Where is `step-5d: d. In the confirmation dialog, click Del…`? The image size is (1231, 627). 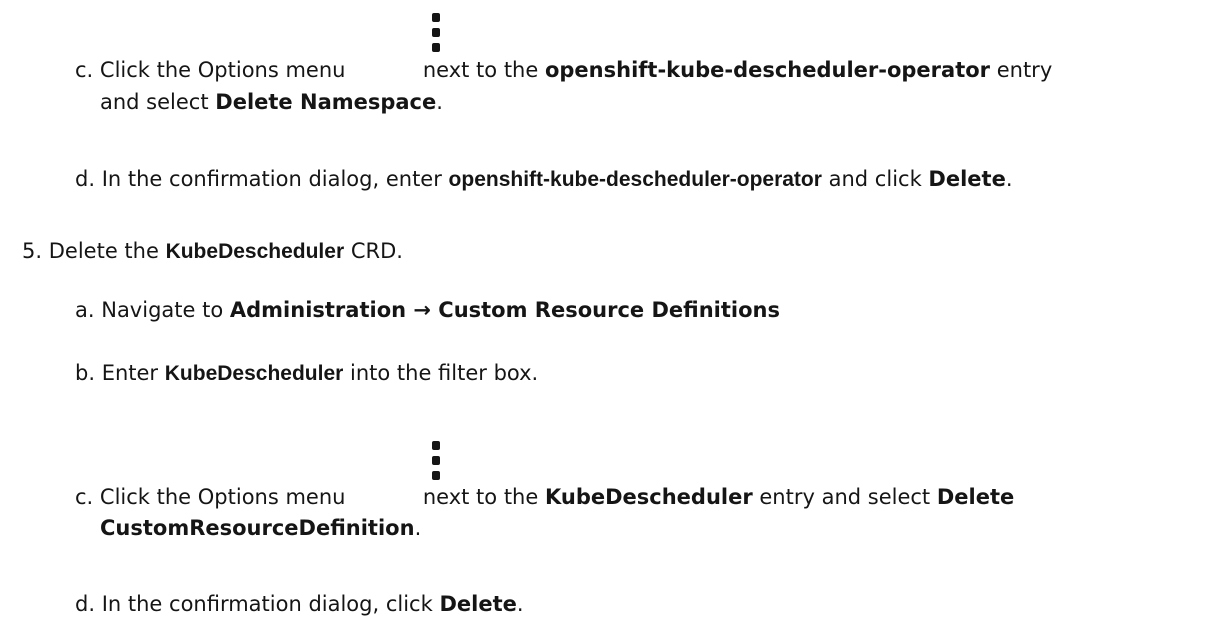 step-5d: d. In the confirmation dialog, click Del… is located at coordinates (299, 604).